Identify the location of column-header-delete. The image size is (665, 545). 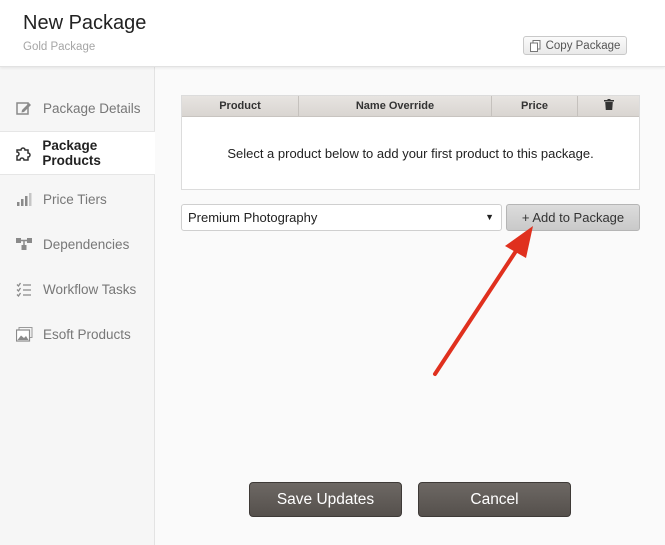
(608, 106).